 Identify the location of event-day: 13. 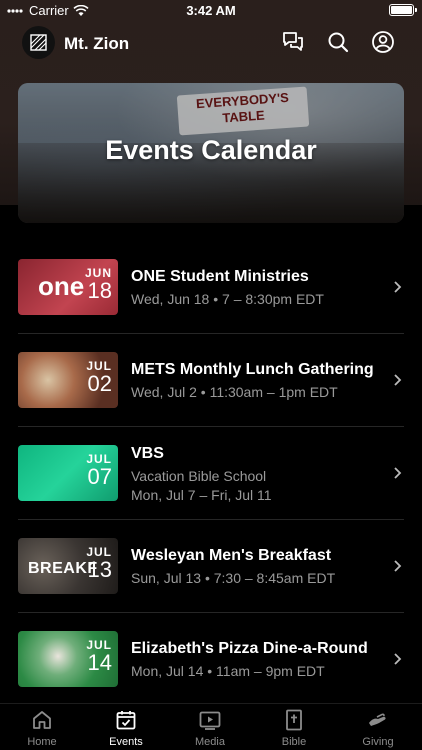
(99, 569).